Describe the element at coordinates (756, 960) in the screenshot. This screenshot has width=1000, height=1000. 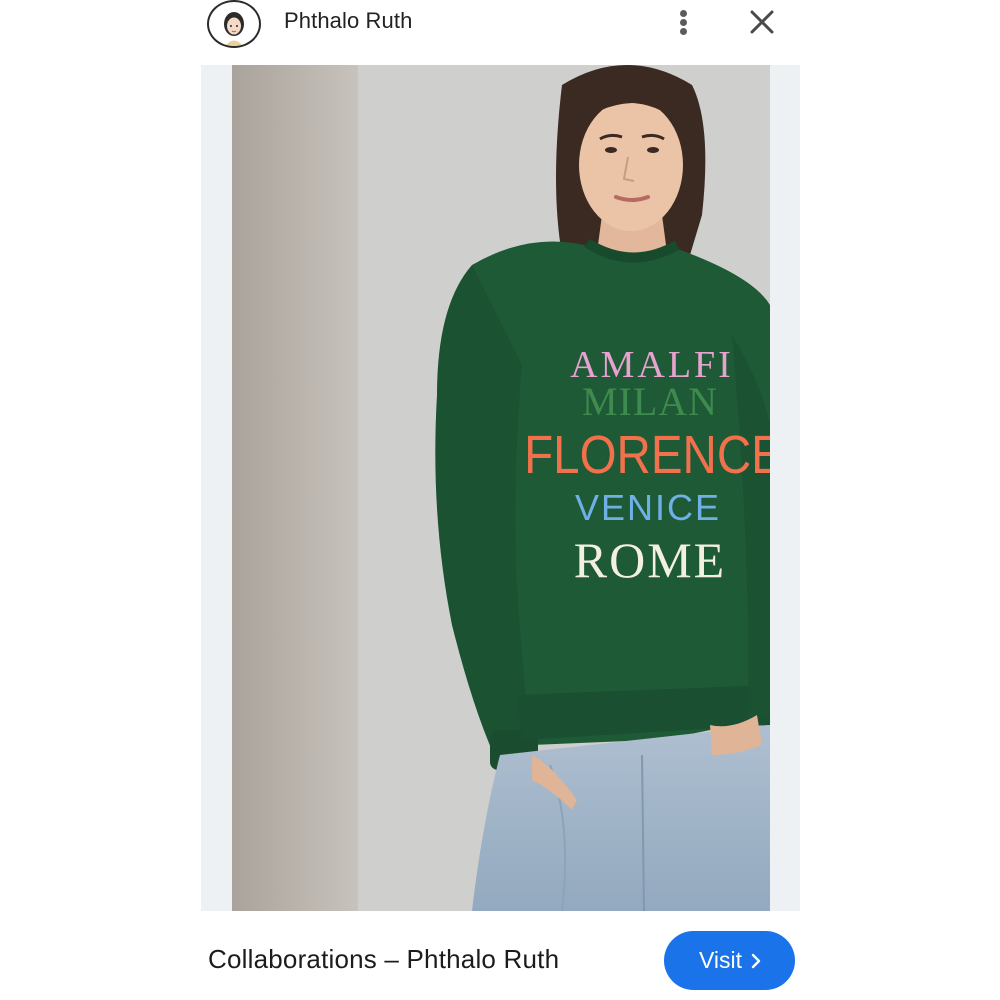
I see `chevron-right-icon` at that location.